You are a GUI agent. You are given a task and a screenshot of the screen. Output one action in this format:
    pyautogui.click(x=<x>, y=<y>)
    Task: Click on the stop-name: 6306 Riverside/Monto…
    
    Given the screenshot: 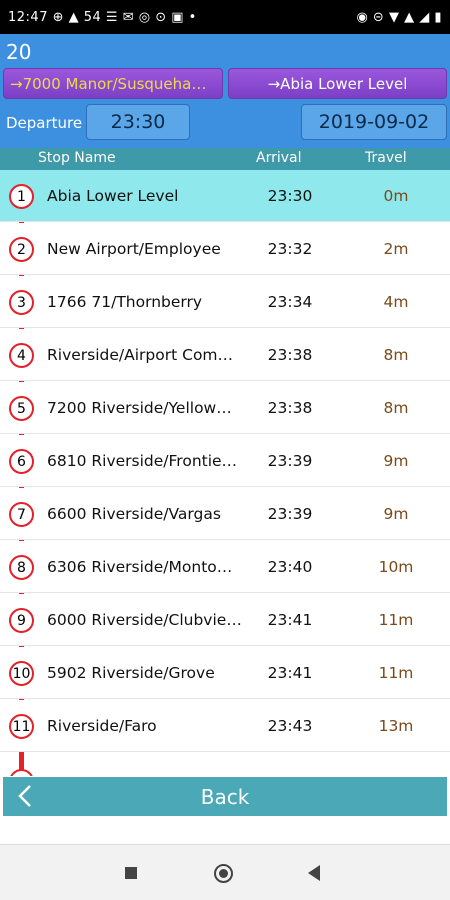 What is the action you would take?
    pyautogui.click(x=140, y=567)
    